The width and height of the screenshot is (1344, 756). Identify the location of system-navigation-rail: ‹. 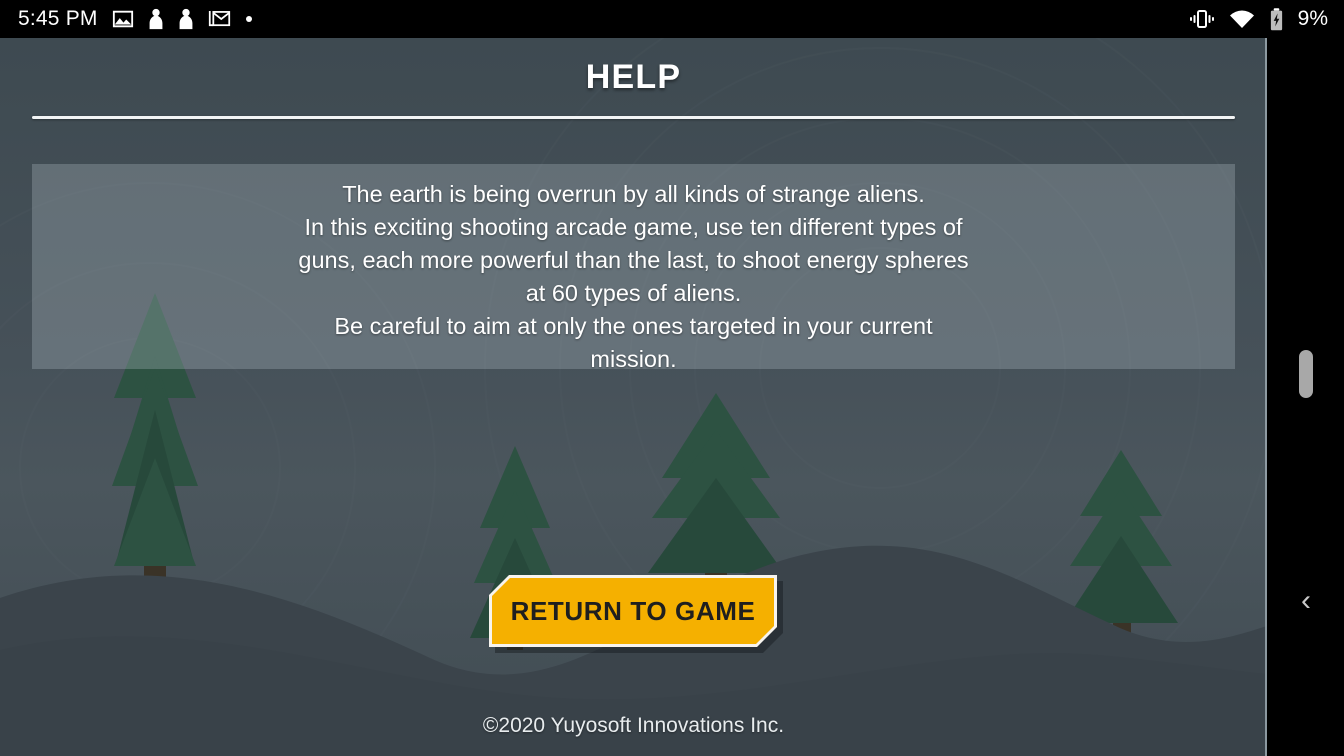
(1305, 397).